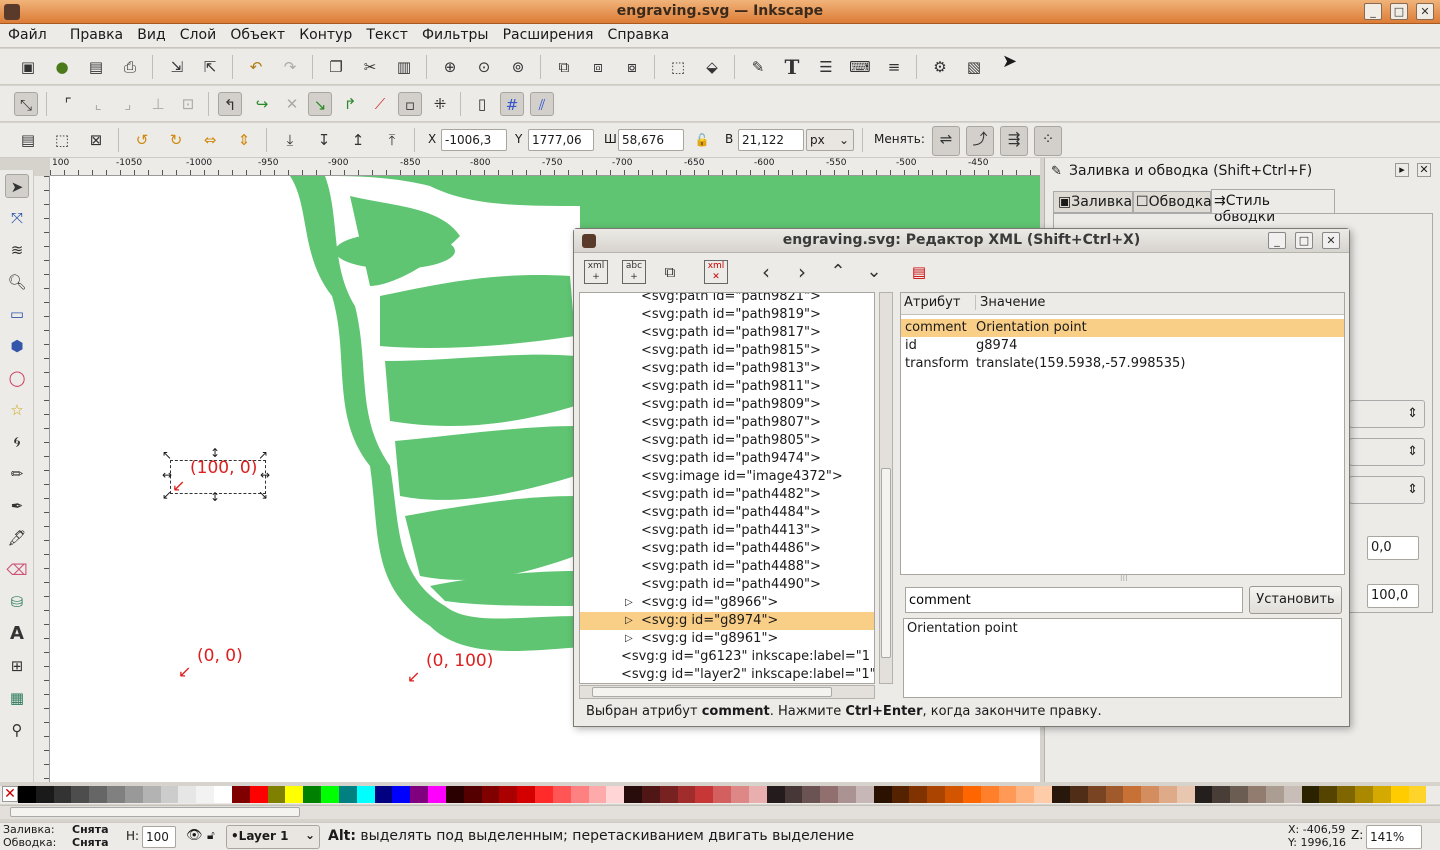  I want to click on selector-tool-icon: ➤, so click(17, 186).